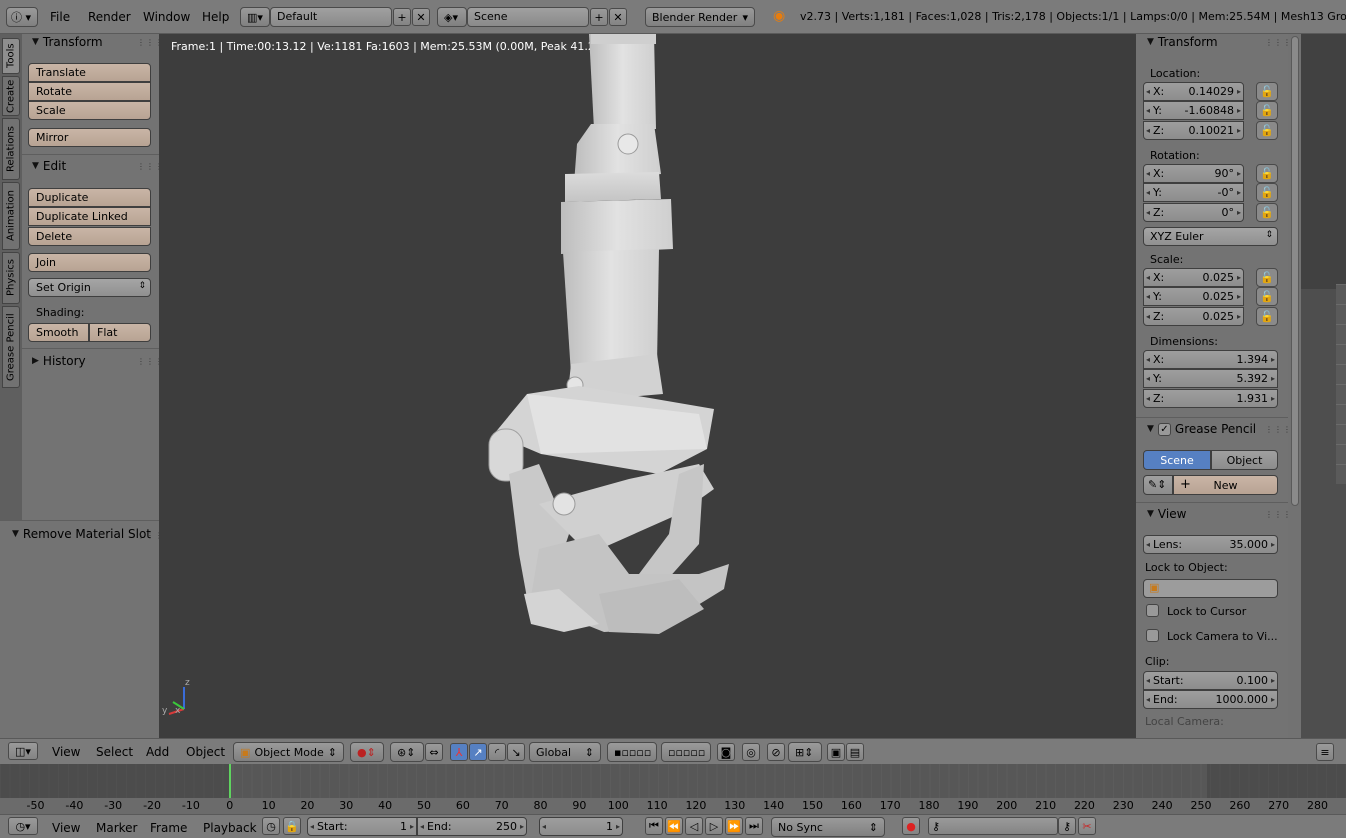 The height and width of the screenshot is (838, 1346). Describe the element at coordinates (288, 752) in the screenshot. I see `mode-dropdown: ▣ Object Mode ⇕` at that location.